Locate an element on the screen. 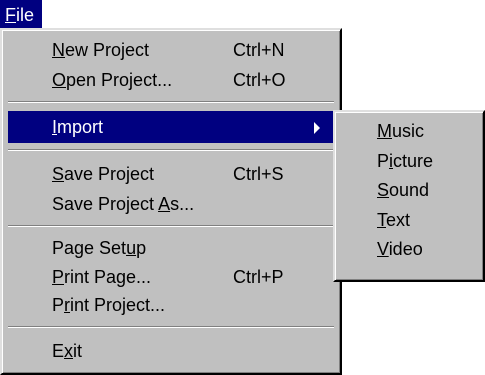 The image size is (485, 375). menubar-file-label: File is located at coordinates (20, 15).